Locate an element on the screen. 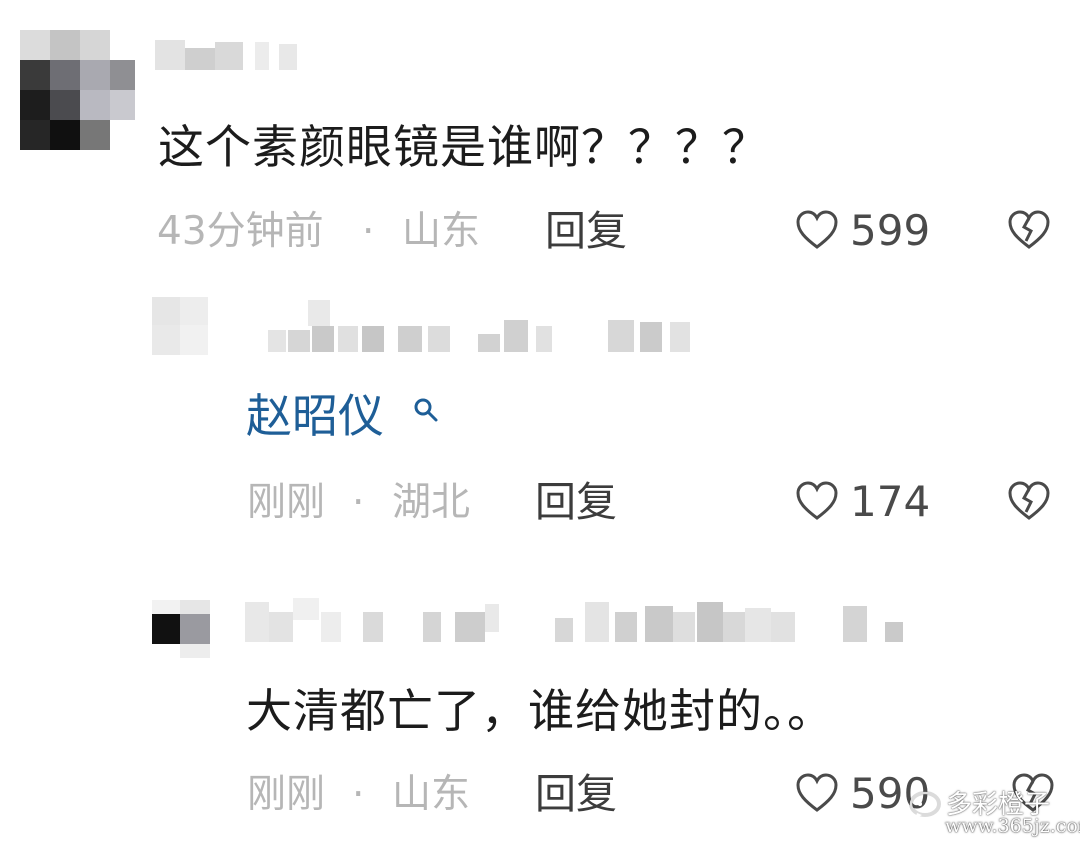 The width and height of the screenshot is (1080, 842). mention-link: 赵昭仪 is located at coordinates (315, 416).